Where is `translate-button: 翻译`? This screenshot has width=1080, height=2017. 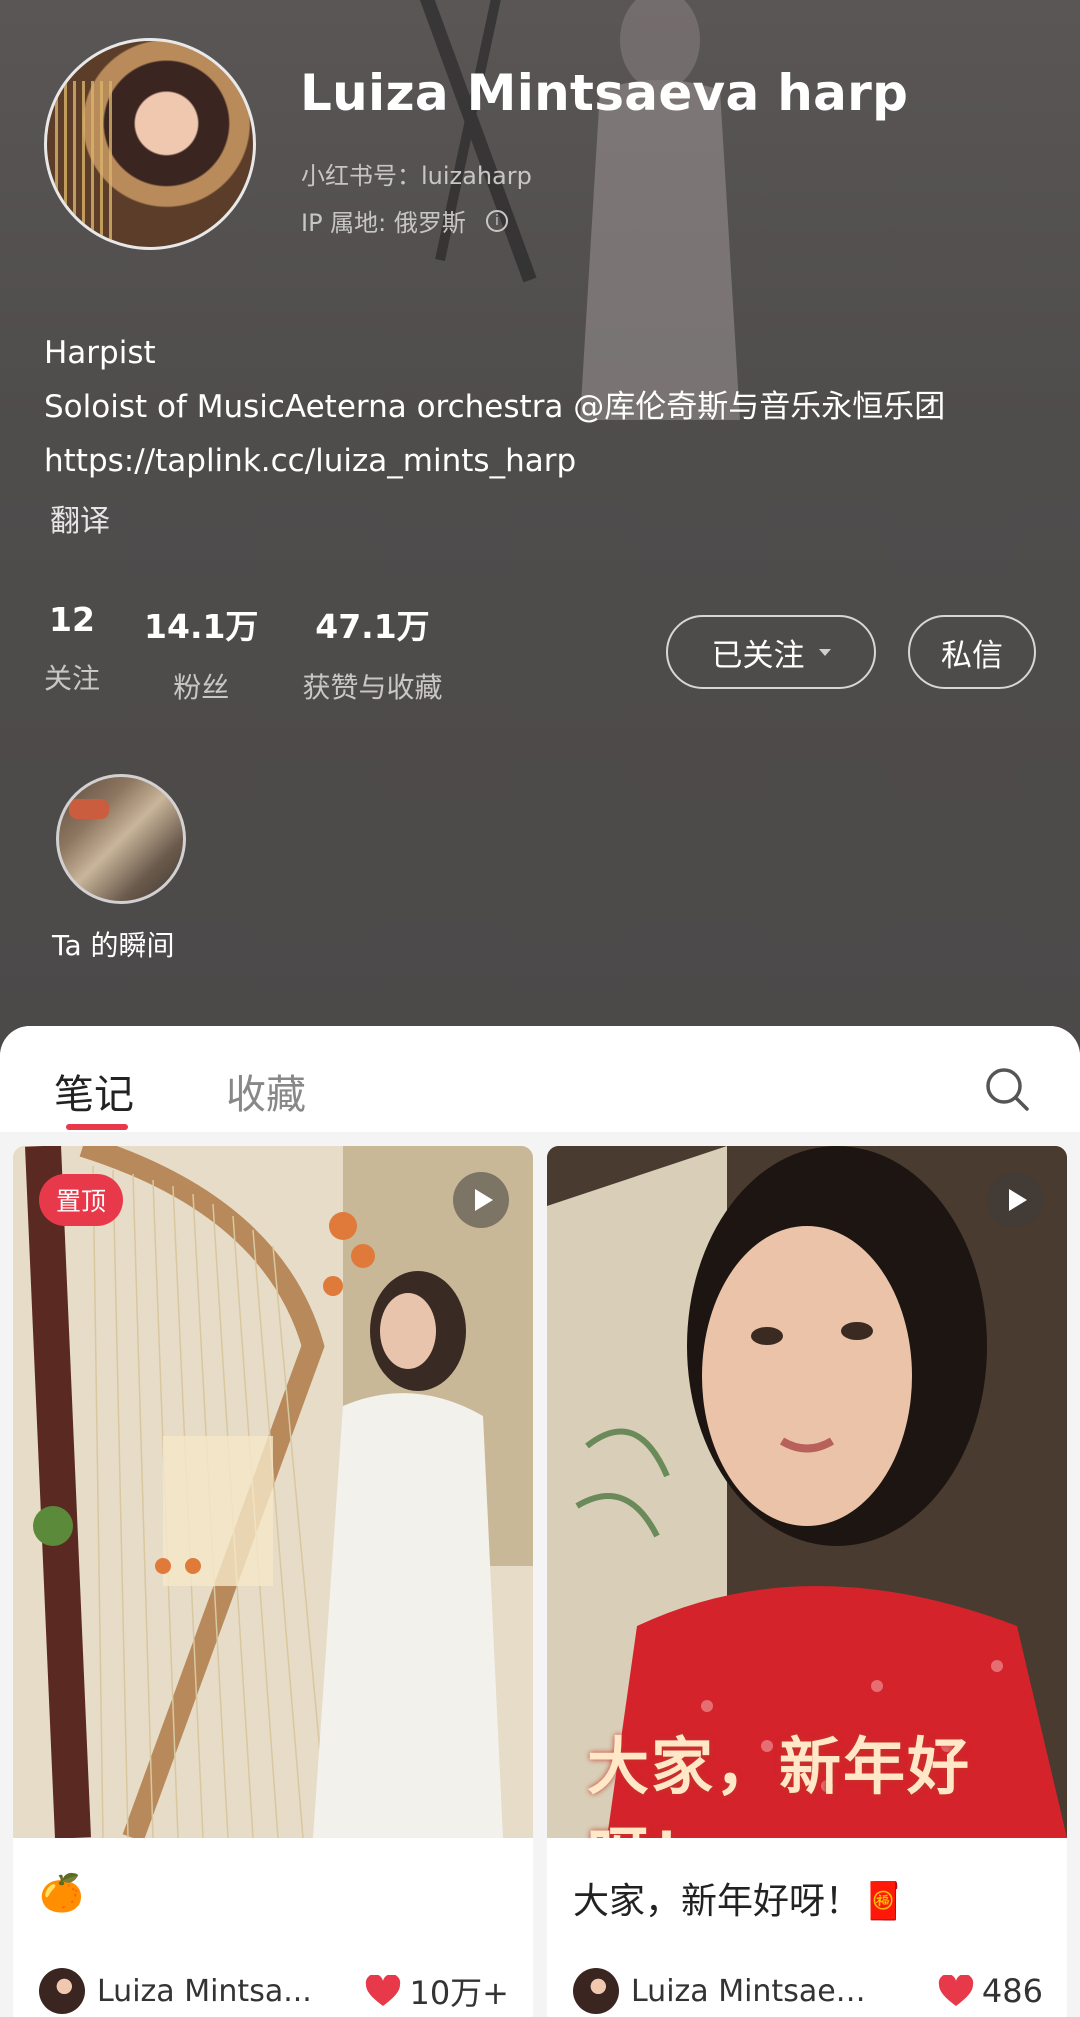
translate-button: 翻译 is located at coordinates (80, 518).